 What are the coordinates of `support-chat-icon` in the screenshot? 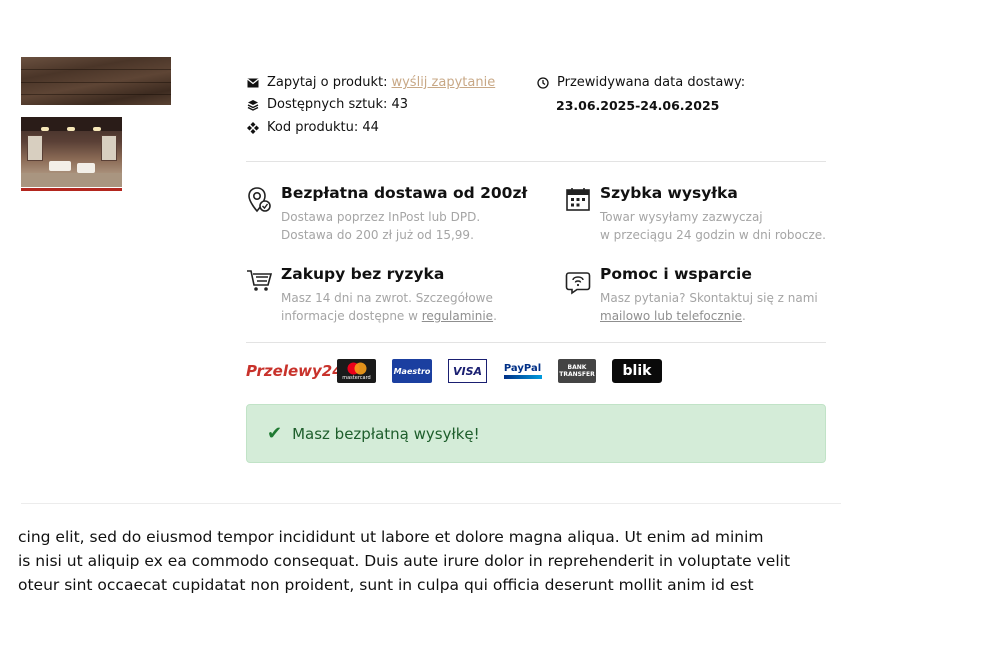 It's located at (579, 281).